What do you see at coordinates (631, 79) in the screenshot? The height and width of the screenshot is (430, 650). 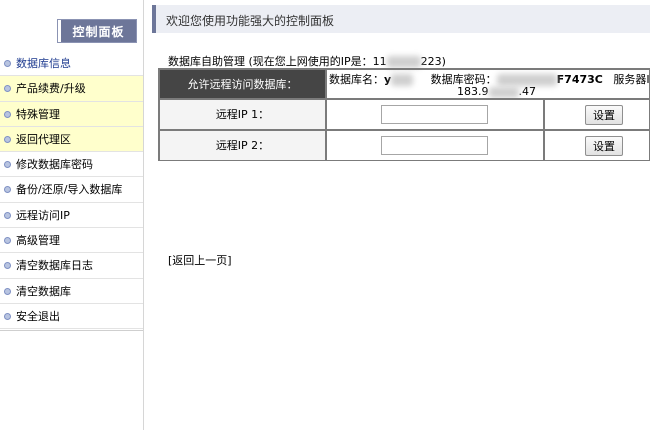 I see `server-ip-label: 服务器IP` at bounding box center [631, 79].